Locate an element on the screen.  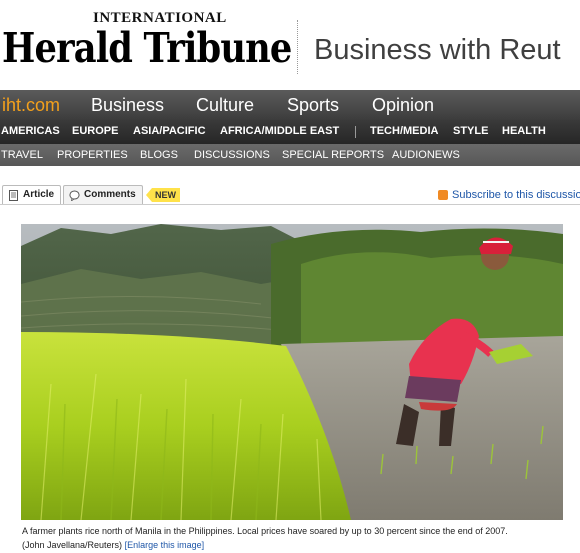
nav-sub-travel: TRAVEL is located at coordinates (22, 155).